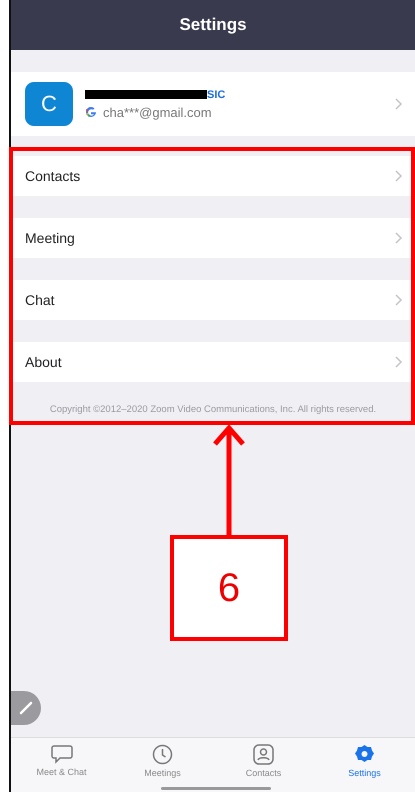 The height and width of the screenshot is (792, 415). I want to click on copyright-text: Copyright ©2012–2020 Zoom Video Communications, Inc. All rights reserved., so click(213, 409).